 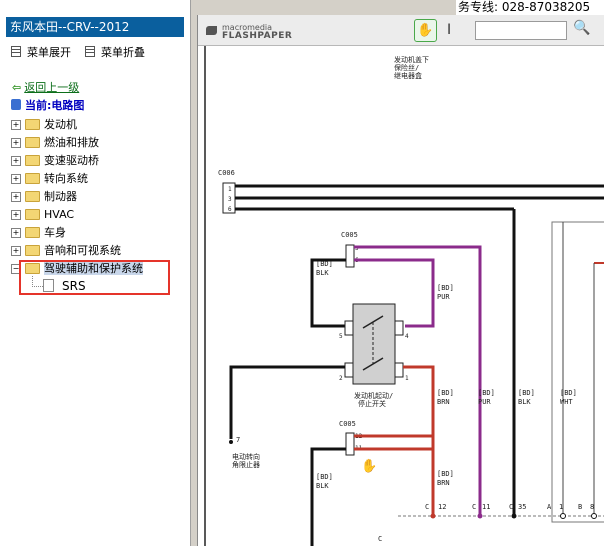 I want to click on hand-icon: ✋, so click(x=425, y=30).